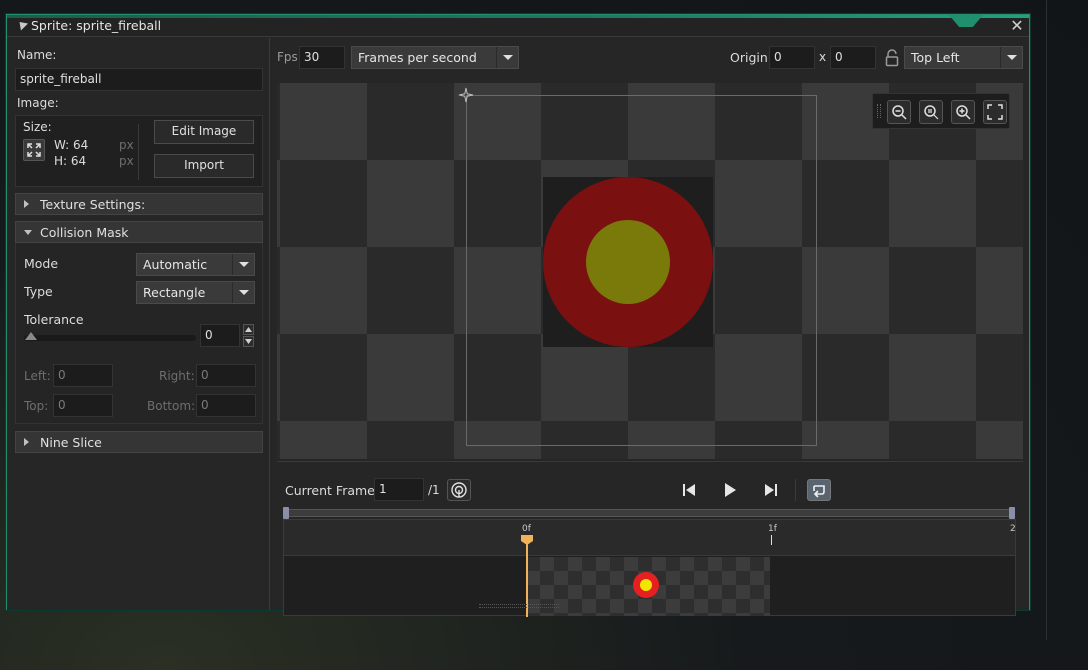 The height and width of the screenshot is (670, 1088). I want to click on tolerance-label: Tolerance, so click(54, 319).